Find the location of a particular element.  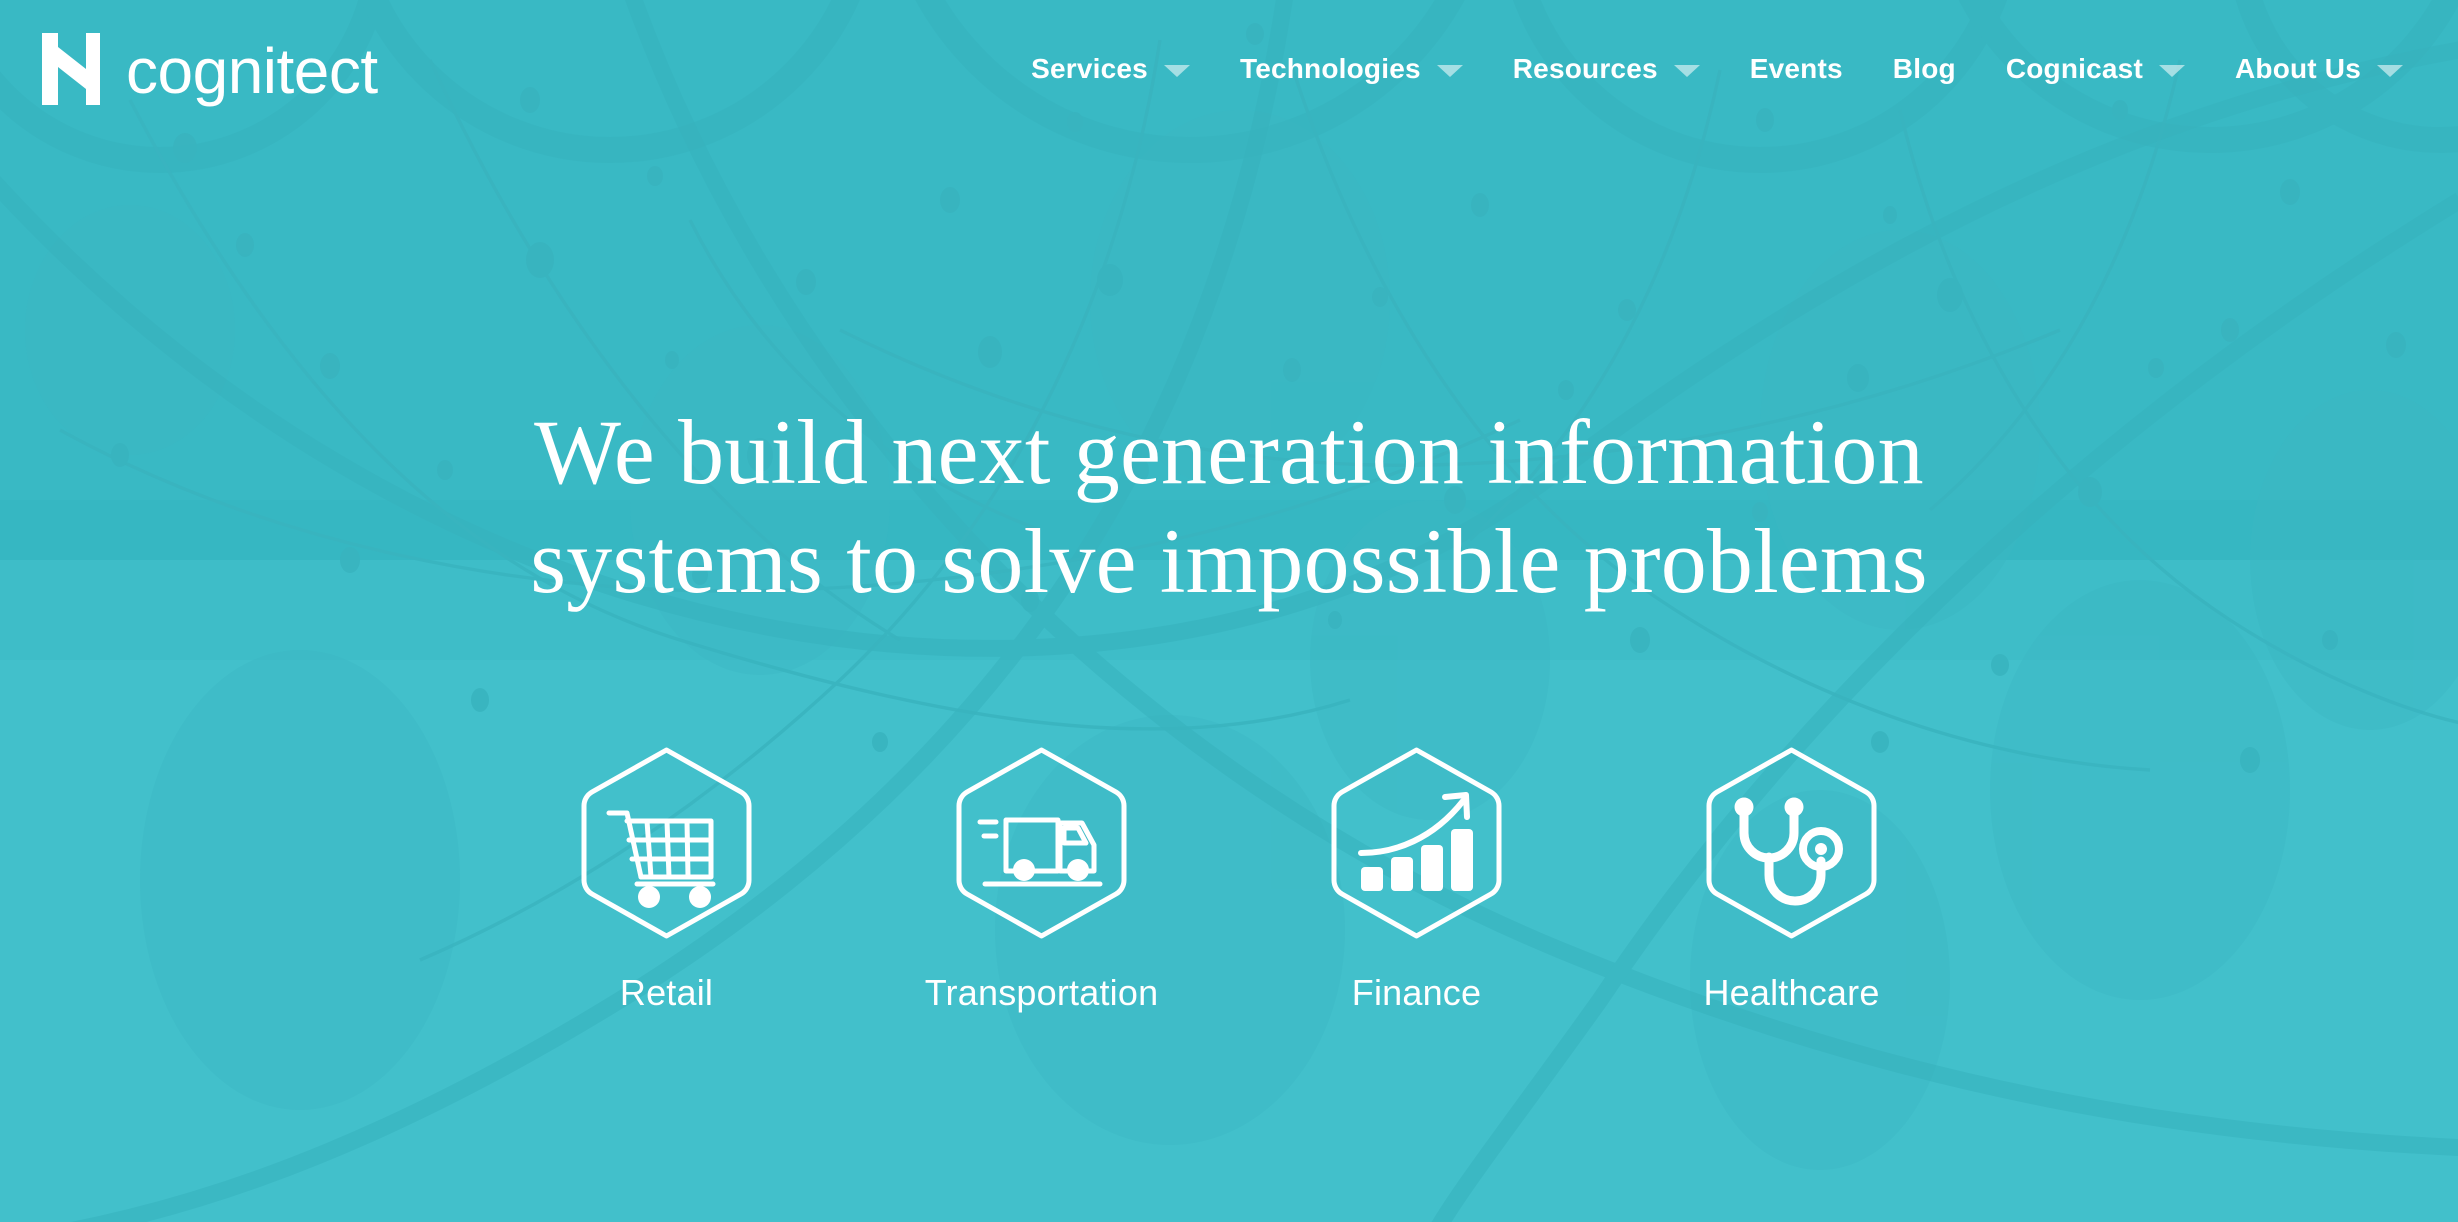

site-logo: cognitect is located at coordinates (208, 69).